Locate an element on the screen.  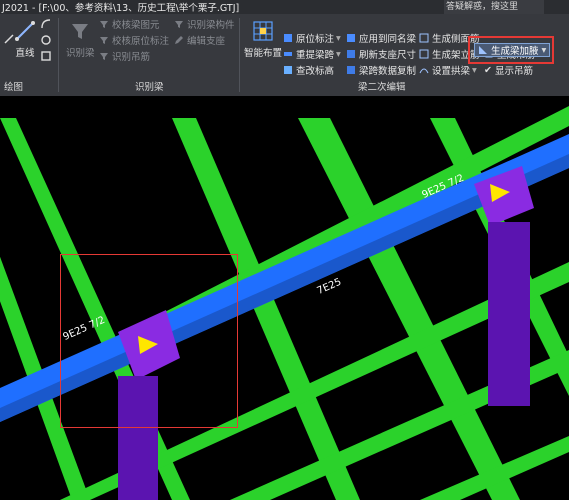
identify-beam-group: 识别梁 校核梁图元 校核原位标注 识别吊筋 识别梁构件 编辑支座 识别梁 is located at coordinates (149, 55).